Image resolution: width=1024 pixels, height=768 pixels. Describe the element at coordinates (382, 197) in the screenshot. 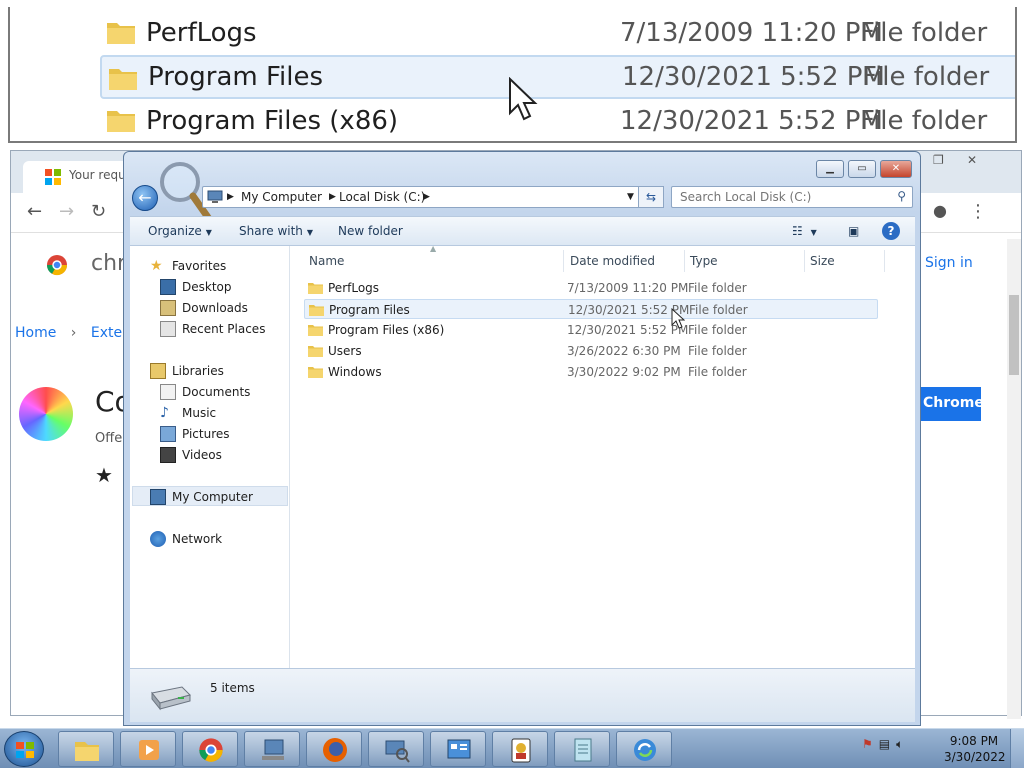

I see `address-segment-drive: Local Disk (C:)` at that location.